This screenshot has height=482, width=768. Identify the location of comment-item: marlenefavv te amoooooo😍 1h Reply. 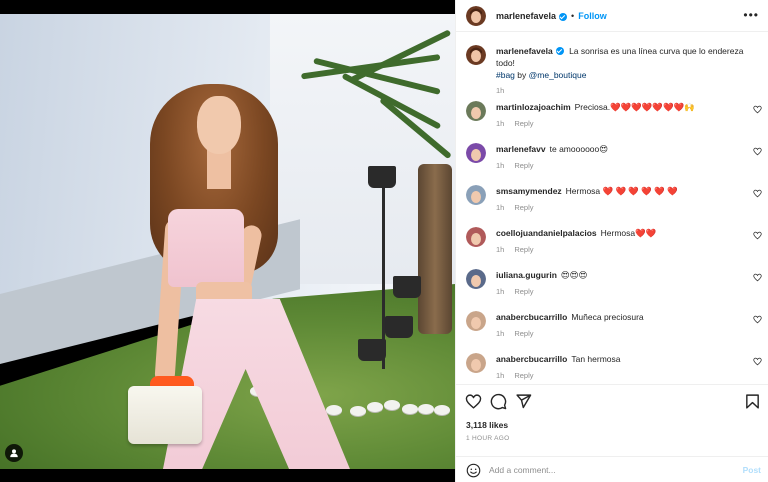
(616, 163).